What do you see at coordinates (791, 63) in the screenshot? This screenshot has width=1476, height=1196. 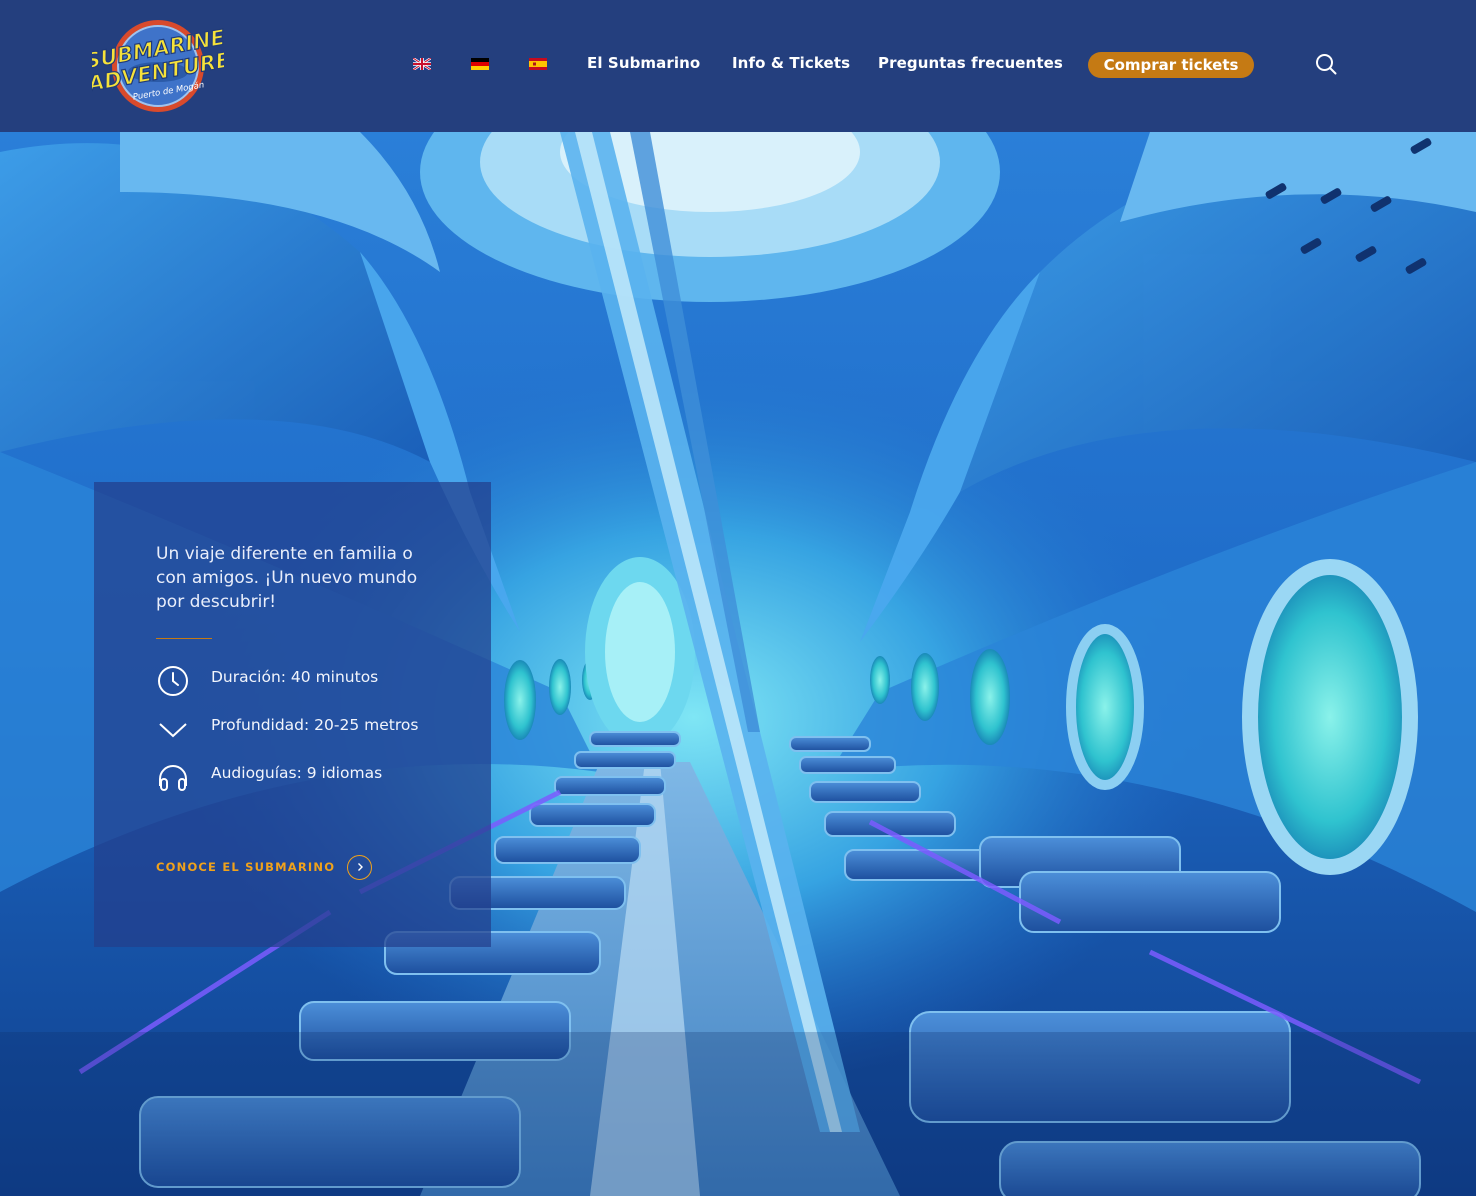 I see `nav-link-info-tickets: Info & Tickets` at bounding box center [791, 63].